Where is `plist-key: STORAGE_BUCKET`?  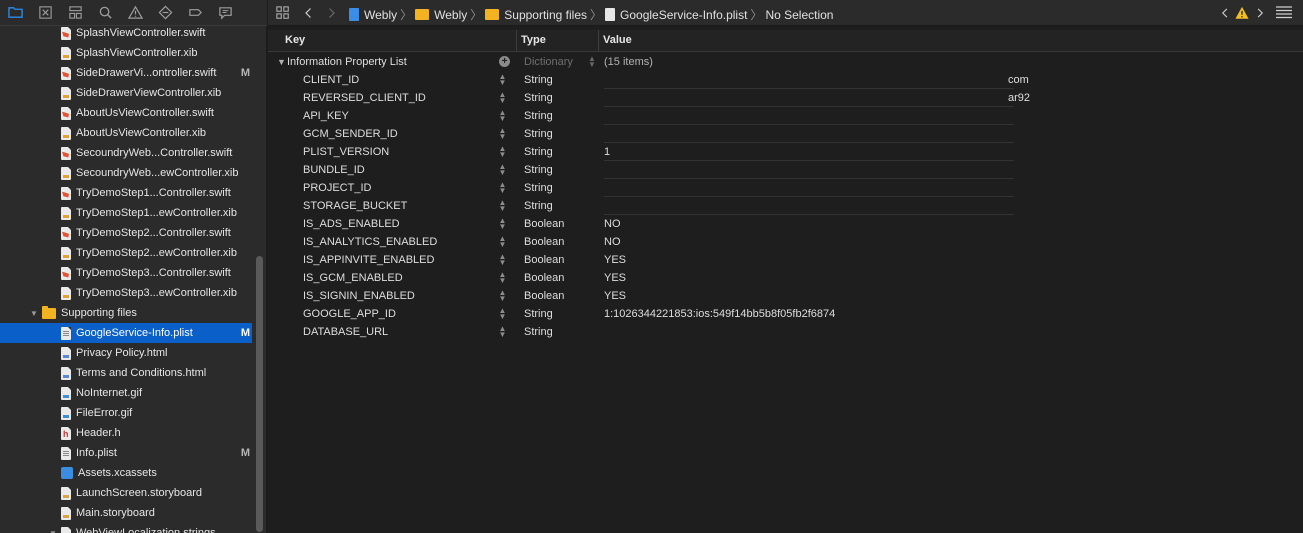 plist-key: STORAGE_BUCKET is located at coordinates (355, 206).